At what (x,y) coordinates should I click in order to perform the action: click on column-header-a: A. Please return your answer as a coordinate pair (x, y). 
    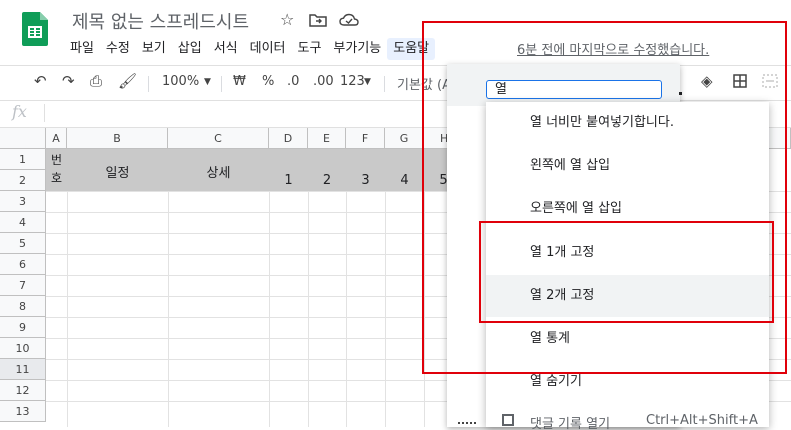
    Looking at the image, I should click on (56, 138).